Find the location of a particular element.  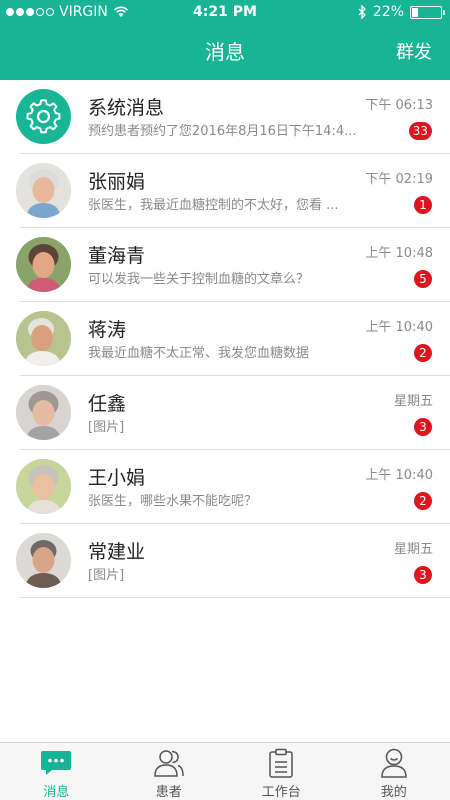

gear-icon is located at coordinates (43, 116).